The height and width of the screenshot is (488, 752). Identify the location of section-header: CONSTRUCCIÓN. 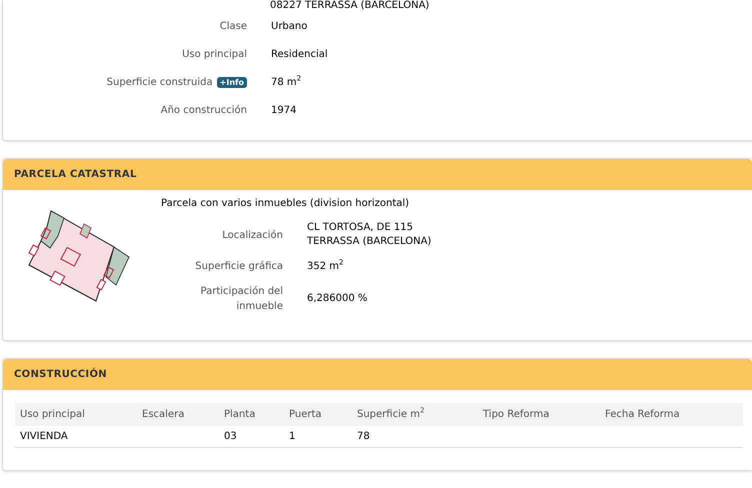
(377, 374).